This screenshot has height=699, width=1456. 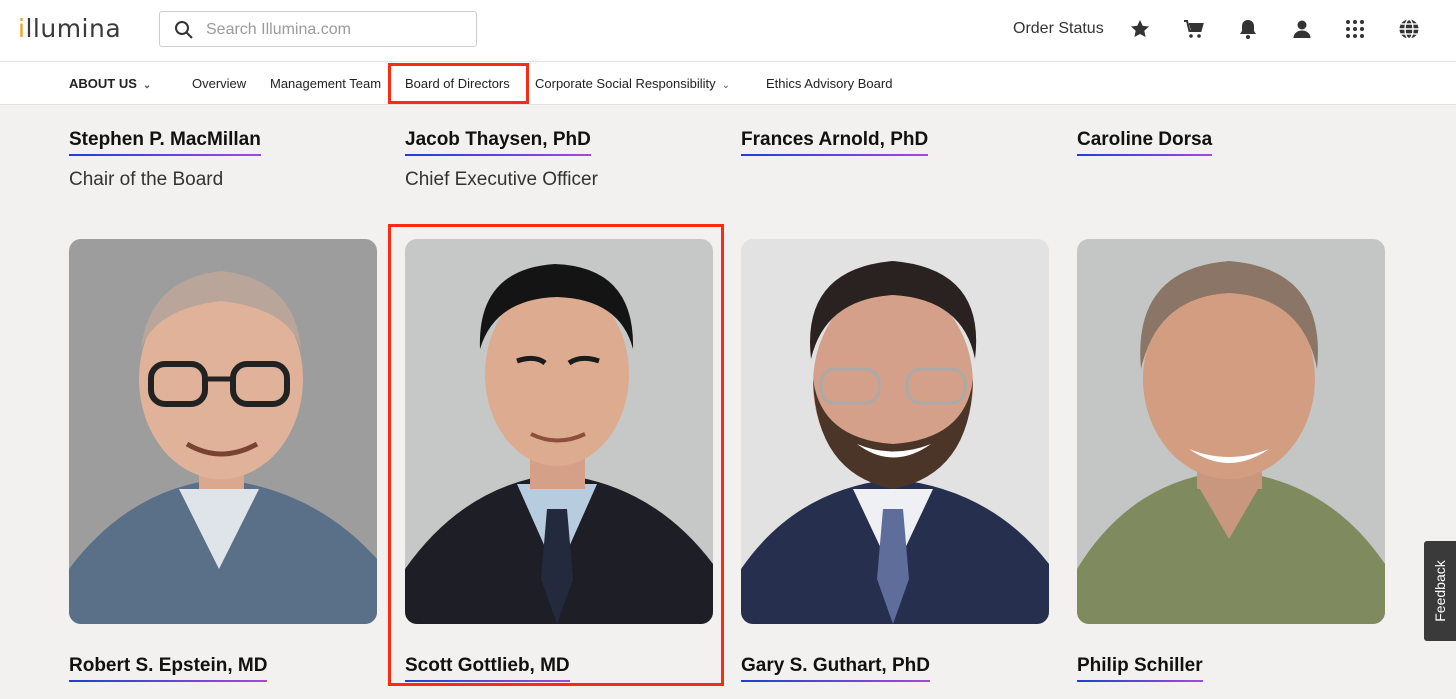 I want to click on search-input: Search Illumina.com, so click(x=318, y=29).